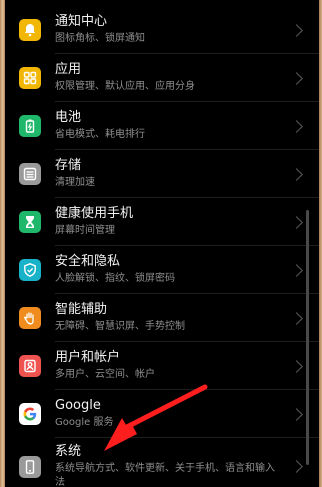 The image size is (322, 487). What do you see at coordinates (162, 270) in the screenshot?
I see `settings-item-security-privacy: 安全和隐私 人脸解锁、指纹、锁屏密码` at bounding box center [162, 270].